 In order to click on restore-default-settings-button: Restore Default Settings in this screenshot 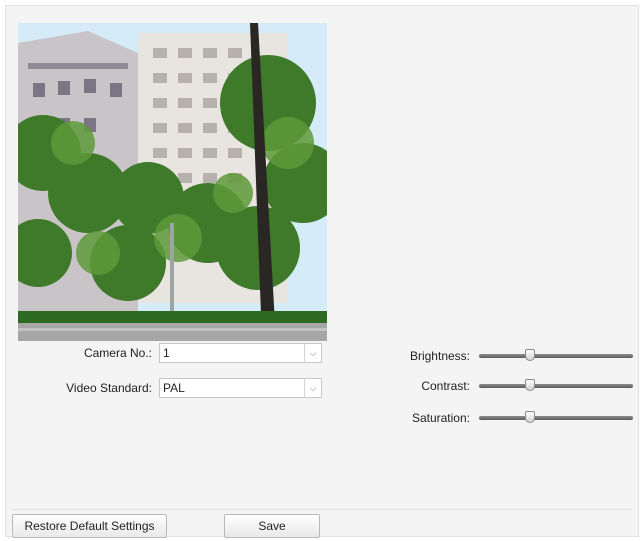, I will do `click(89, 526)`.